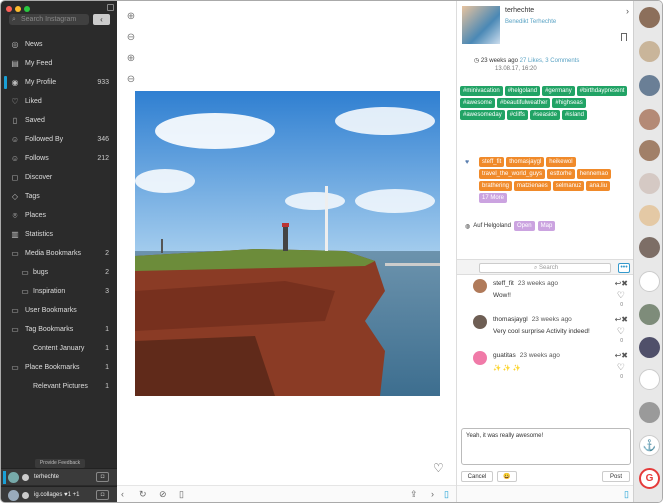 The image size is (663, 503). Describe the element at coordinates (524, 103) in the screenshot. I see `hashtag: #beautifulweather` at that location.